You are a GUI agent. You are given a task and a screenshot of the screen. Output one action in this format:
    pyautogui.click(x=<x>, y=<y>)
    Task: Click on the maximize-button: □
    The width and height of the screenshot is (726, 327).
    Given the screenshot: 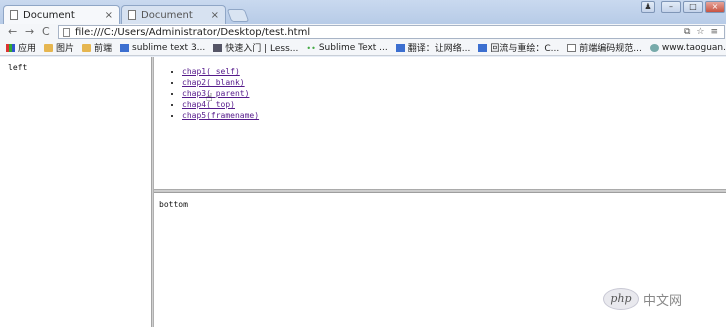 What is the action you would take?
    pyautogui.click(x=693, y=7)
    